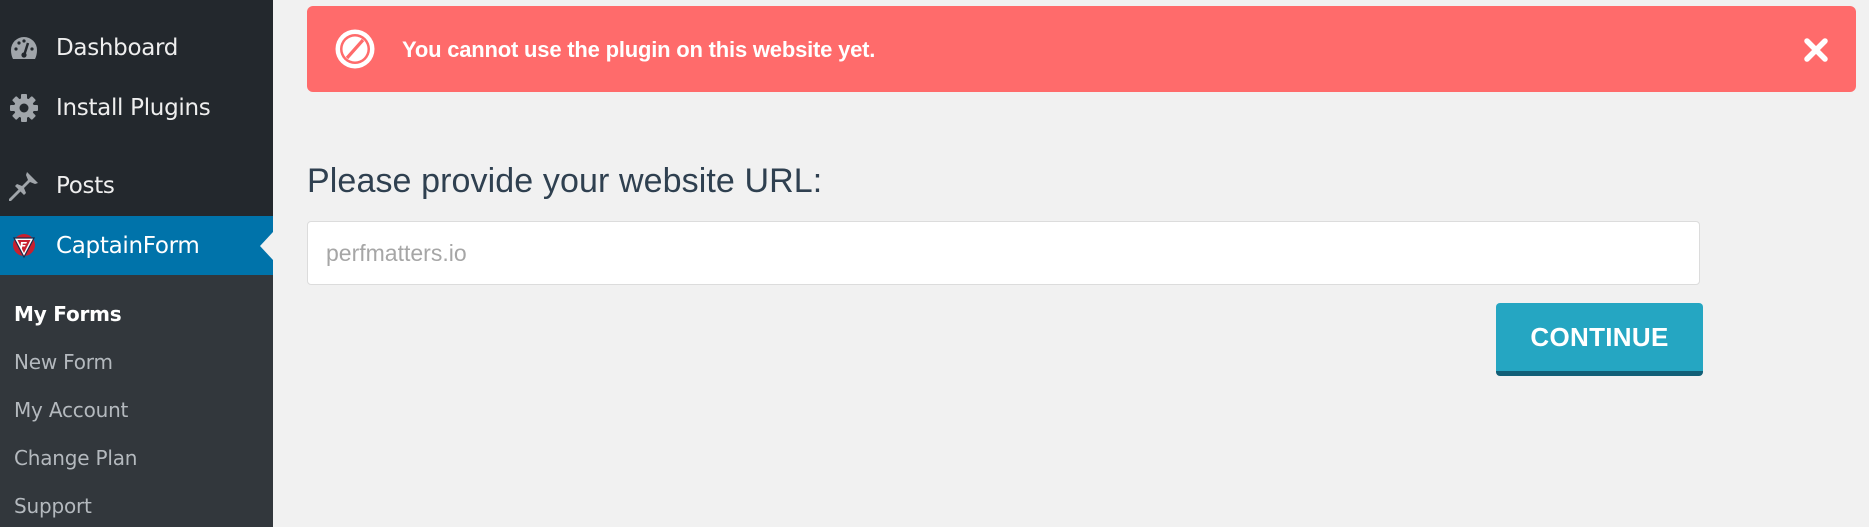 This screenshot has width=1869, height=527. I want to click on submenu-item-my-forms: My Forms, so click(68, 314).